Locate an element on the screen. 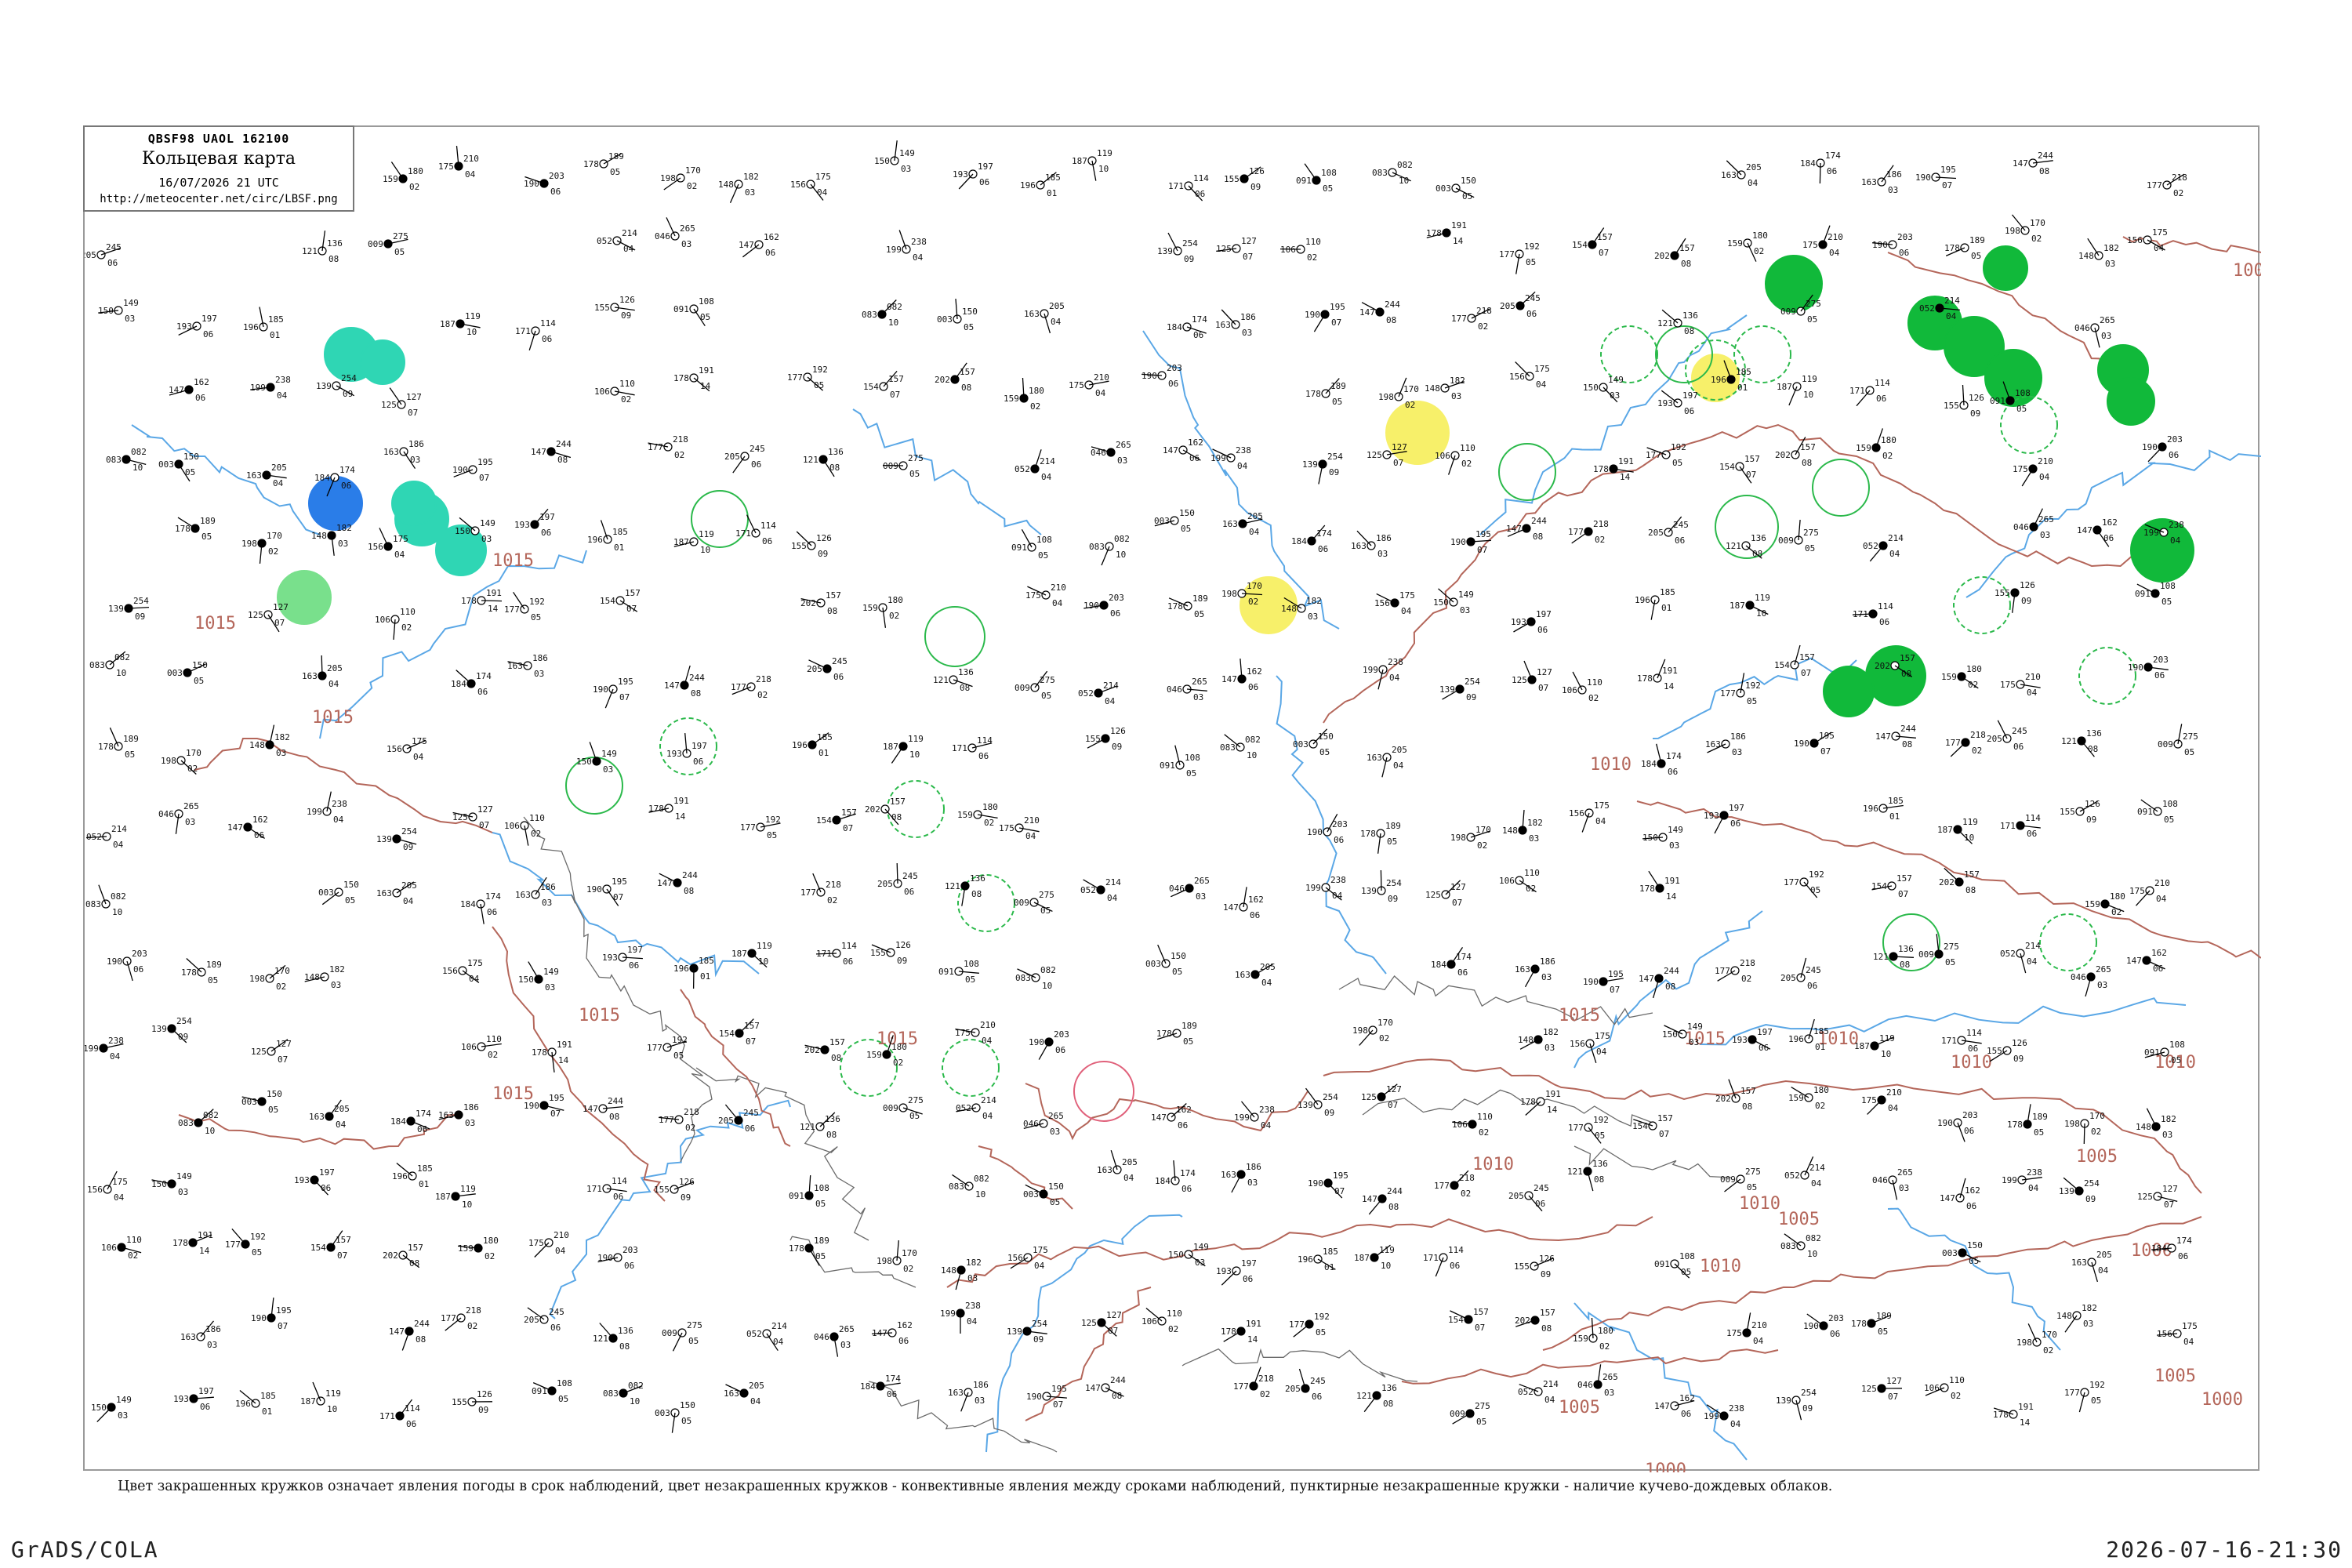  station-pressure: 108 is located at coordinates (2170, 804).